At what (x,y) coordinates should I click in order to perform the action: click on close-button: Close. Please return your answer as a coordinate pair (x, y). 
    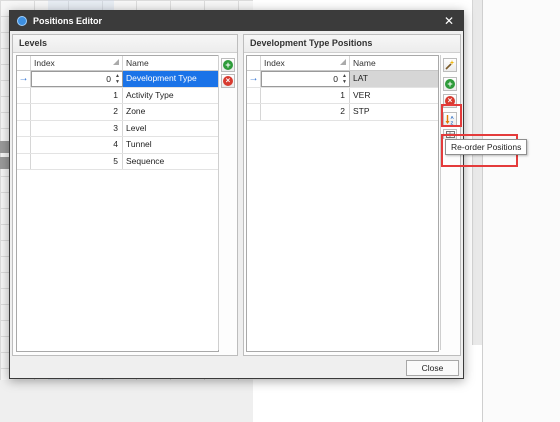
    Looking at the image, I should click on (432, 368).